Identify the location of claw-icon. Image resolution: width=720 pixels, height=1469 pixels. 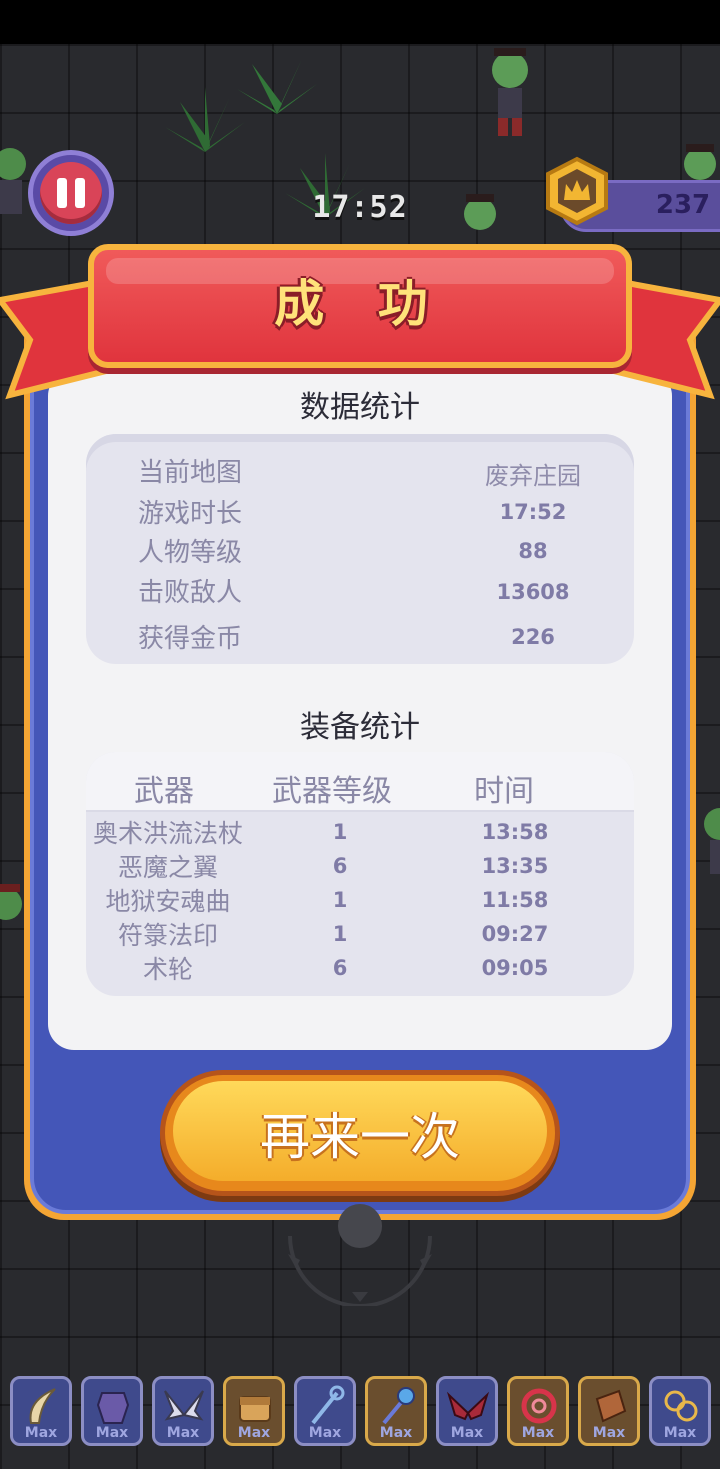
(42, 1406).